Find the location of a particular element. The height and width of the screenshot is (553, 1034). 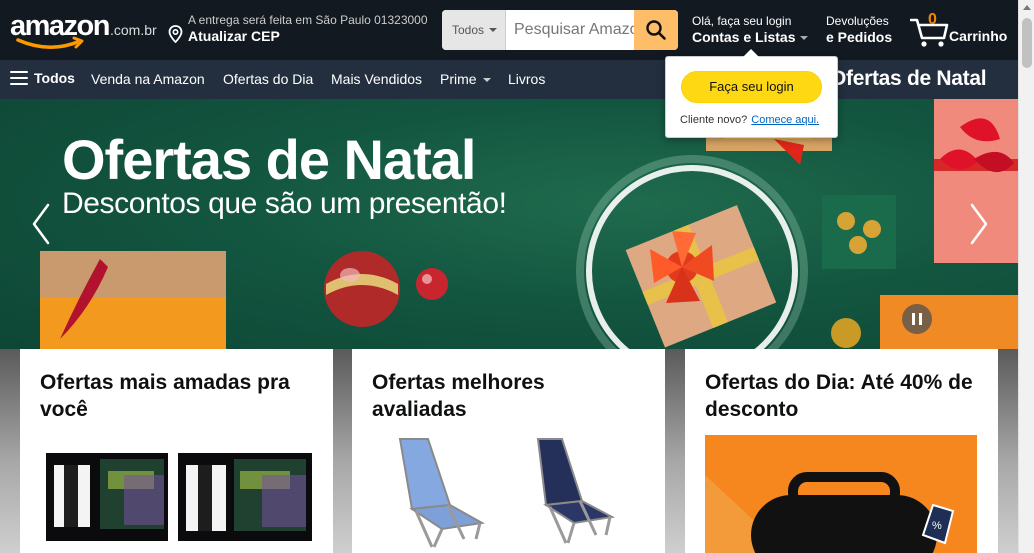

carousel-pause-button is located at coordinates (917, 319).